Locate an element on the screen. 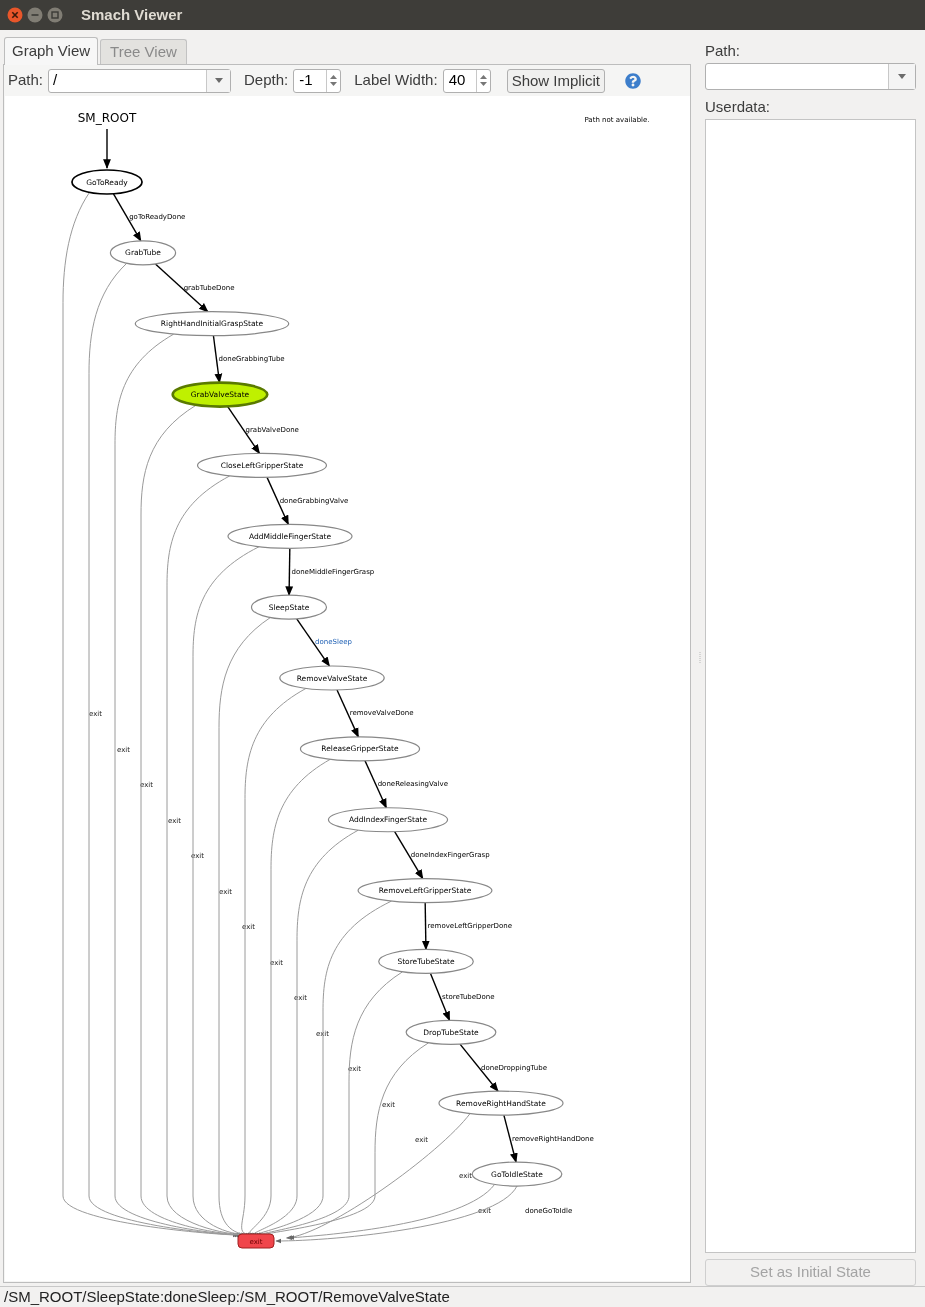  close-icon is located at coordinates (15, 15).